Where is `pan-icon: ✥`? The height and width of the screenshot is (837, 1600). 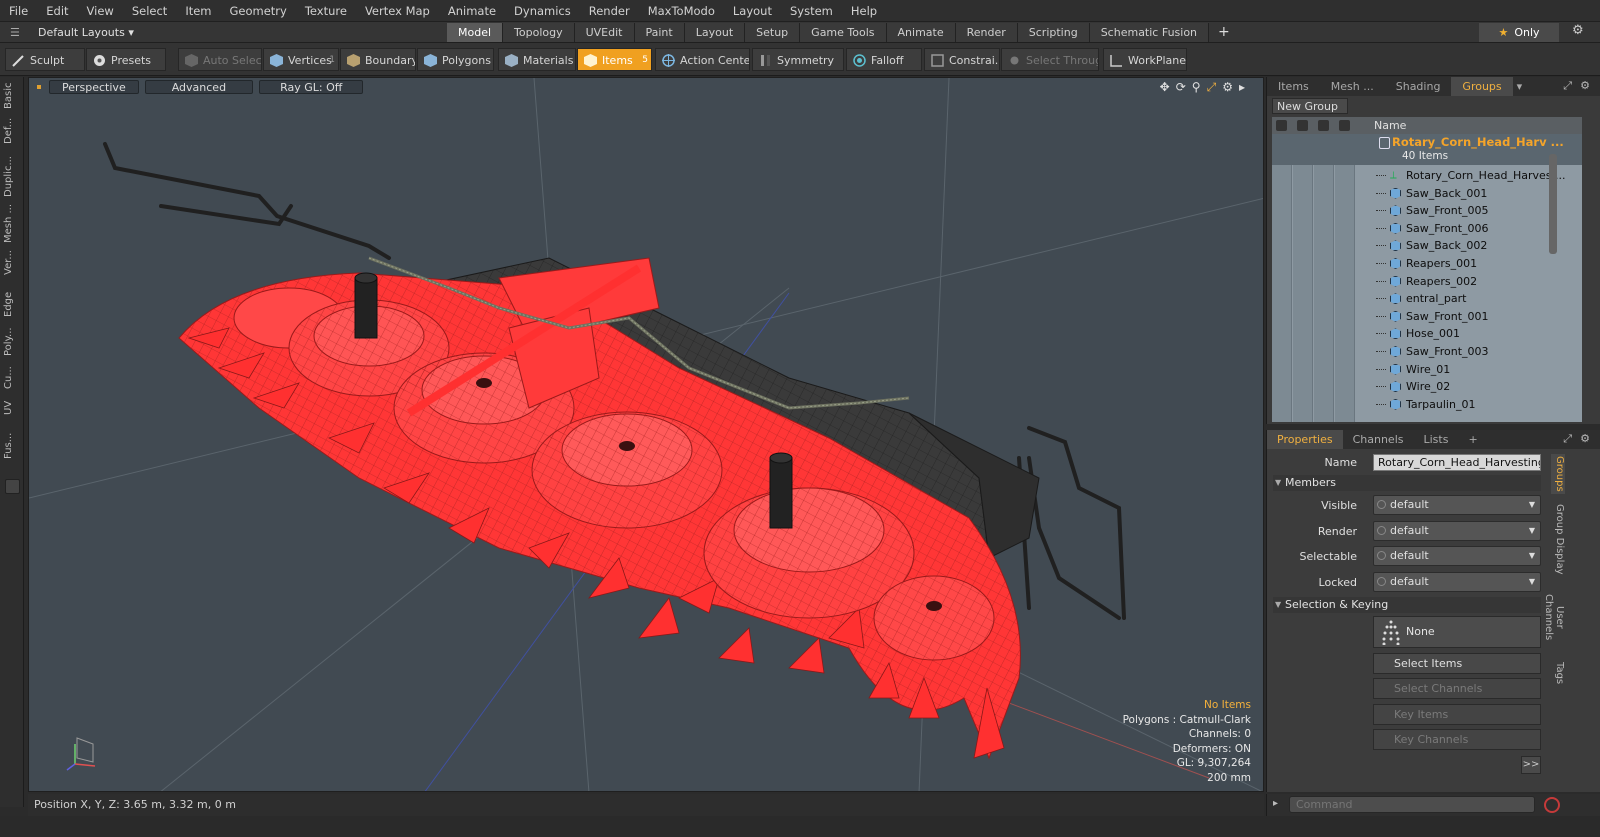
pan-icon: ✥ is located at coordinates (1165, 87).